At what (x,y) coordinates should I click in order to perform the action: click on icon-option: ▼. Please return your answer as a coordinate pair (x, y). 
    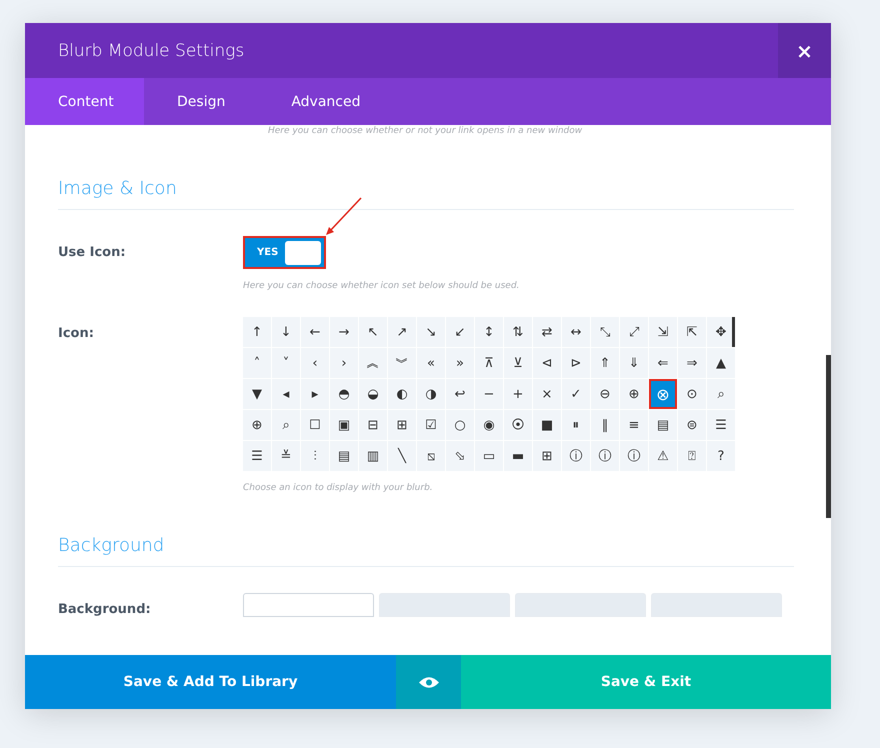
    Looking at the image, I should click on (257, 394).